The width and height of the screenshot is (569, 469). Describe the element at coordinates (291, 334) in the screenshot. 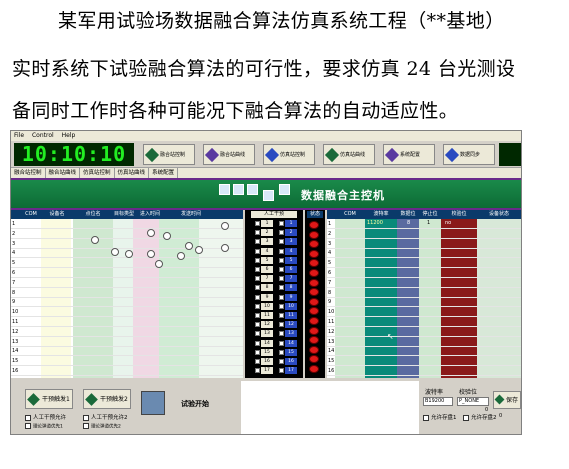

I see `manual-right-item: 13` at that location.